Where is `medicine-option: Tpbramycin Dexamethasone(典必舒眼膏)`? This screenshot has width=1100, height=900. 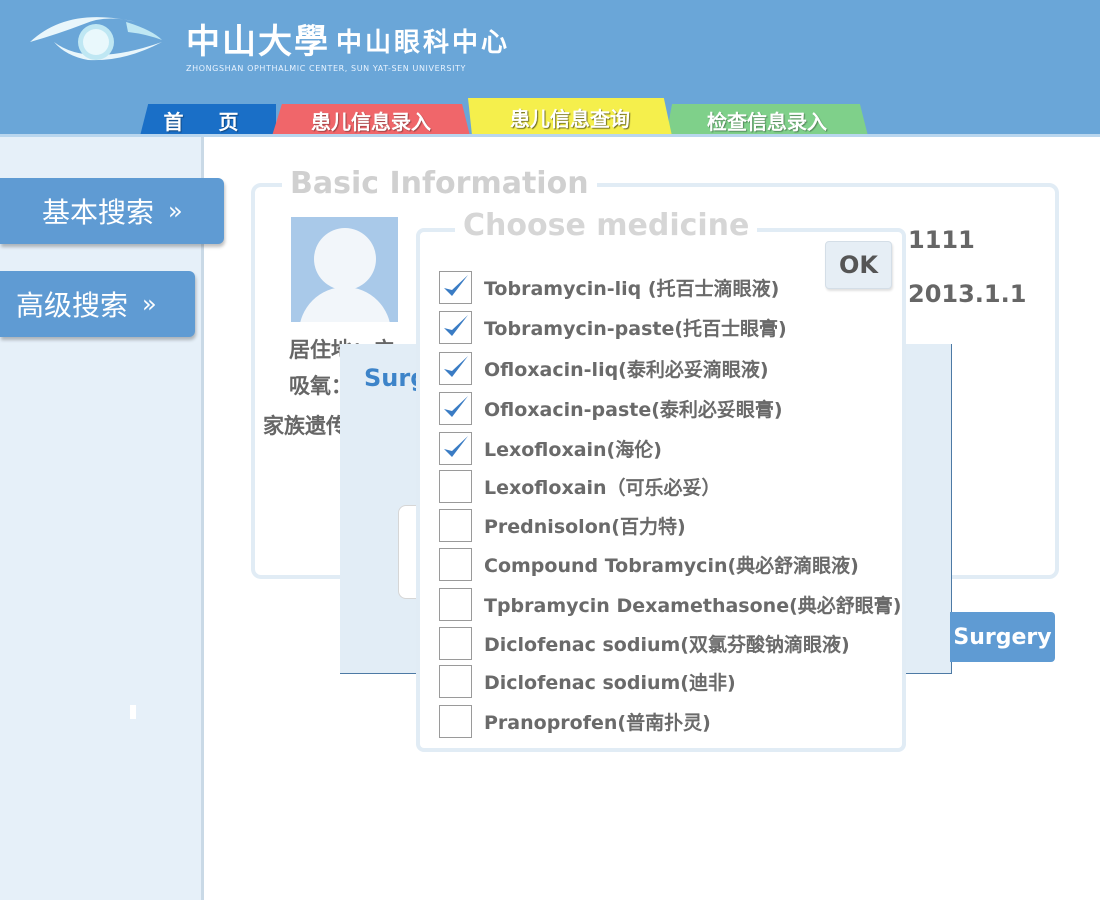
medicine-option: Tpbramycin Dexamethasone(典必舒眼膏) is located at coordinates (670, 604).